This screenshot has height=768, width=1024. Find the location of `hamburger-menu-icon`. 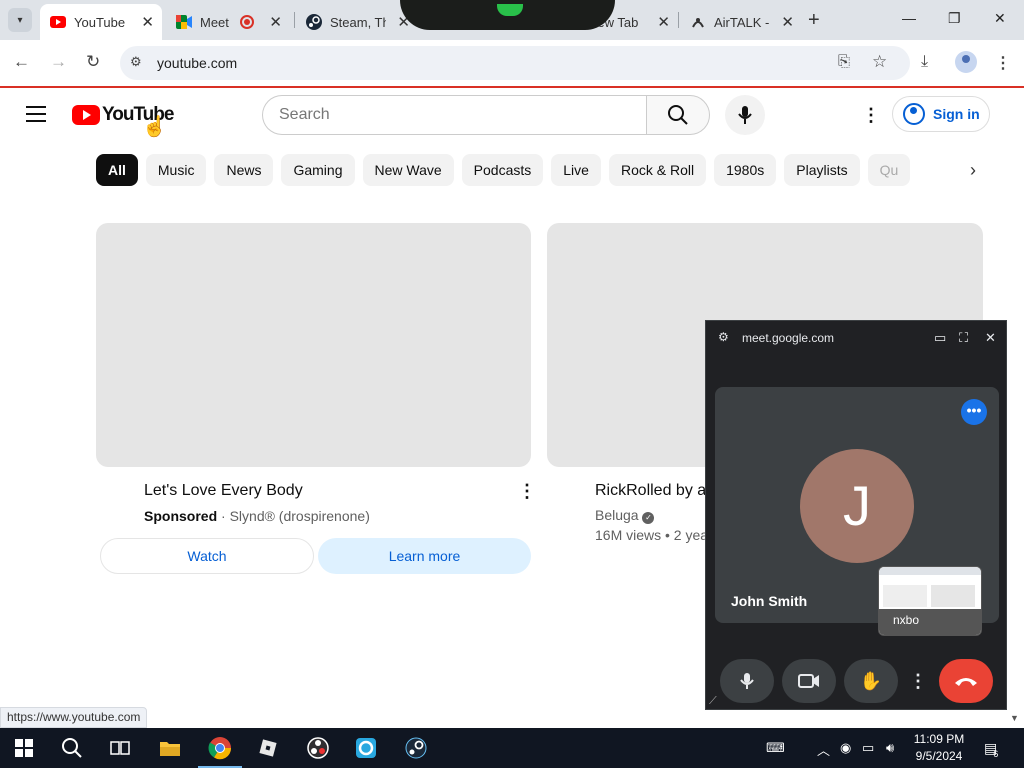

hamburger-menu-icon is located at coordinates (36, 116).